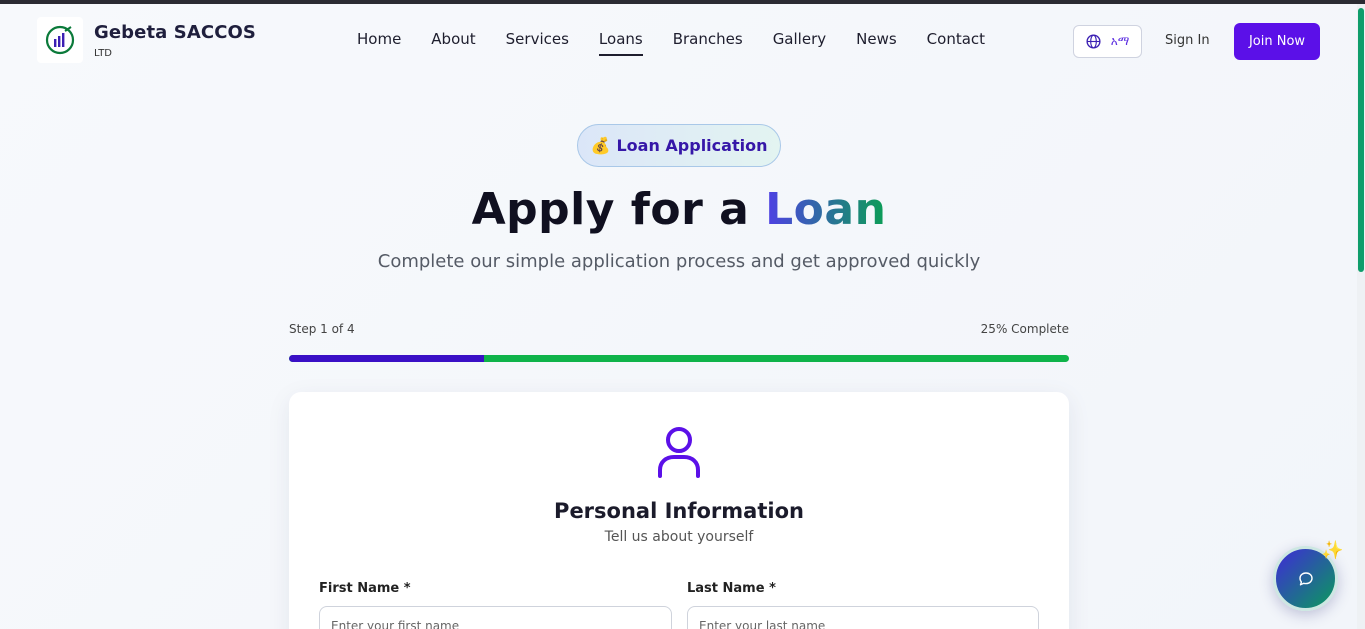 The height and width of the screenshot is (629, 1365). Describe the element at coordinates (386, 358) in the screenshot. I see `progress-fill` at that location.